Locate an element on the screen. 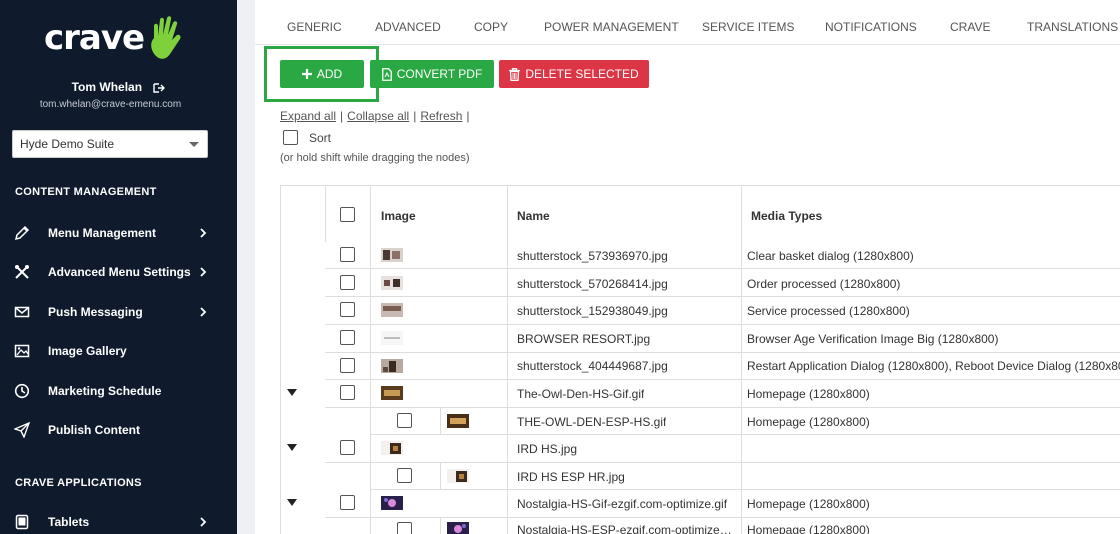  sidebar-item-label: Image Gallery is located at coordinates (87, 351).